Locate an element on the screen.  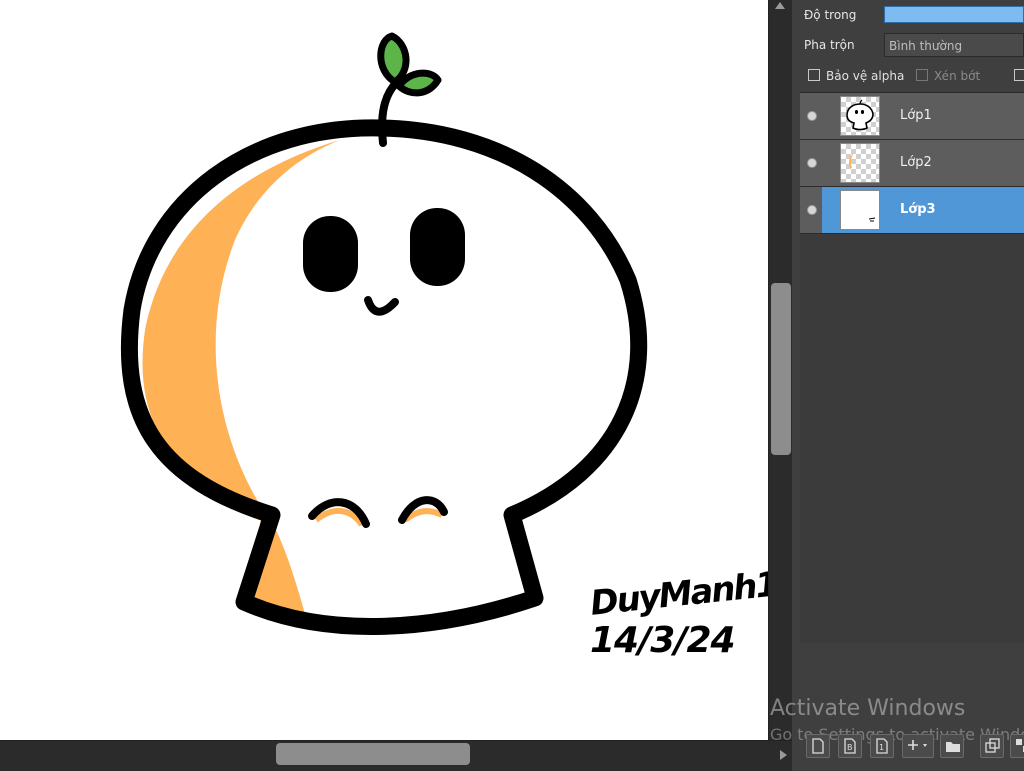
signature-thumbnail-icon is located at coordinates (872, 219).